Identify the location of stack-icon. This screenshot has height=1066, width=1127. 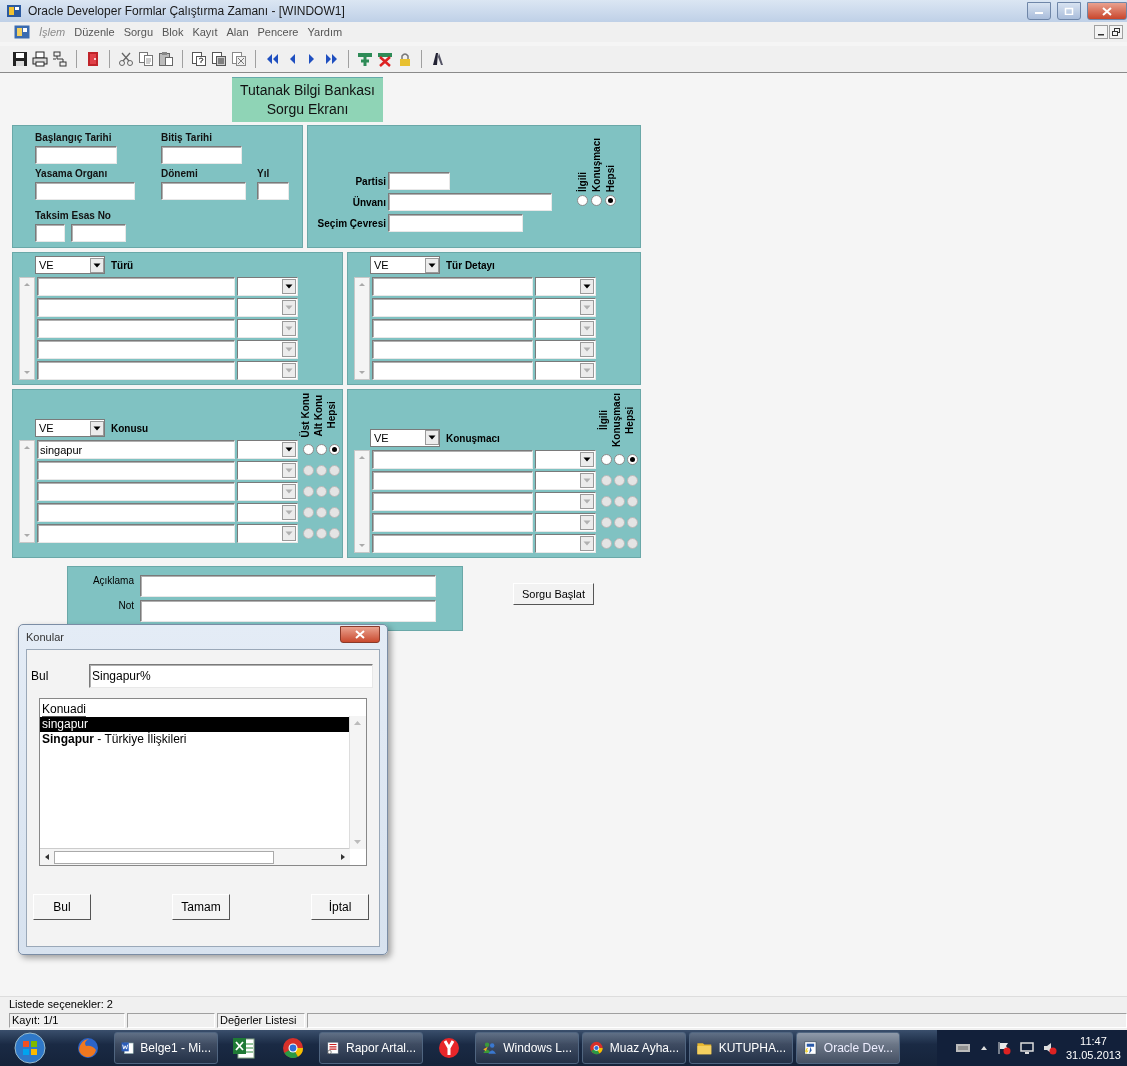
(219, 59).